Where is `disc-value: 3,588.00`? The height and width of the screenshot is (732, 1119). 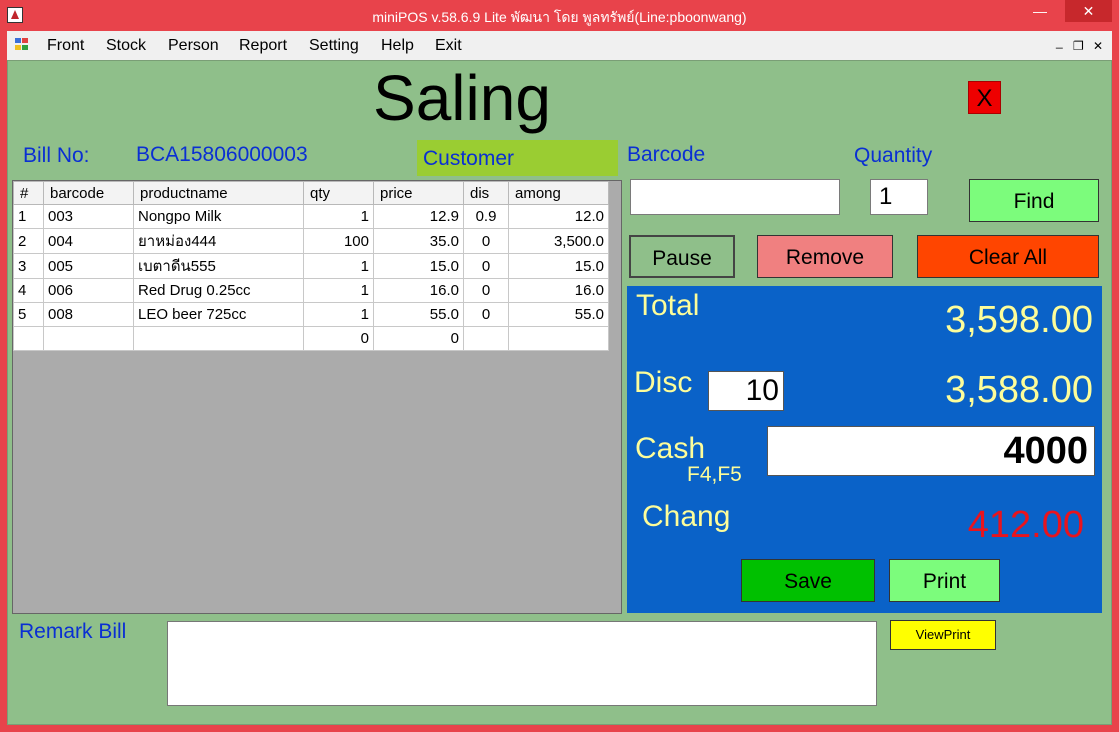 disc-value: 3,588.00 is located at coordinates (1019, 390).